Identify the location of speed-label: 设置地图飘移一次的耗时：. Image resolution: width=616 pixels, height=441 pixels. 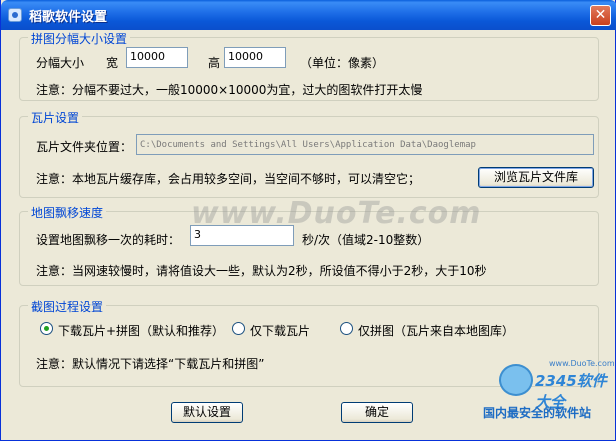
(108, 240).